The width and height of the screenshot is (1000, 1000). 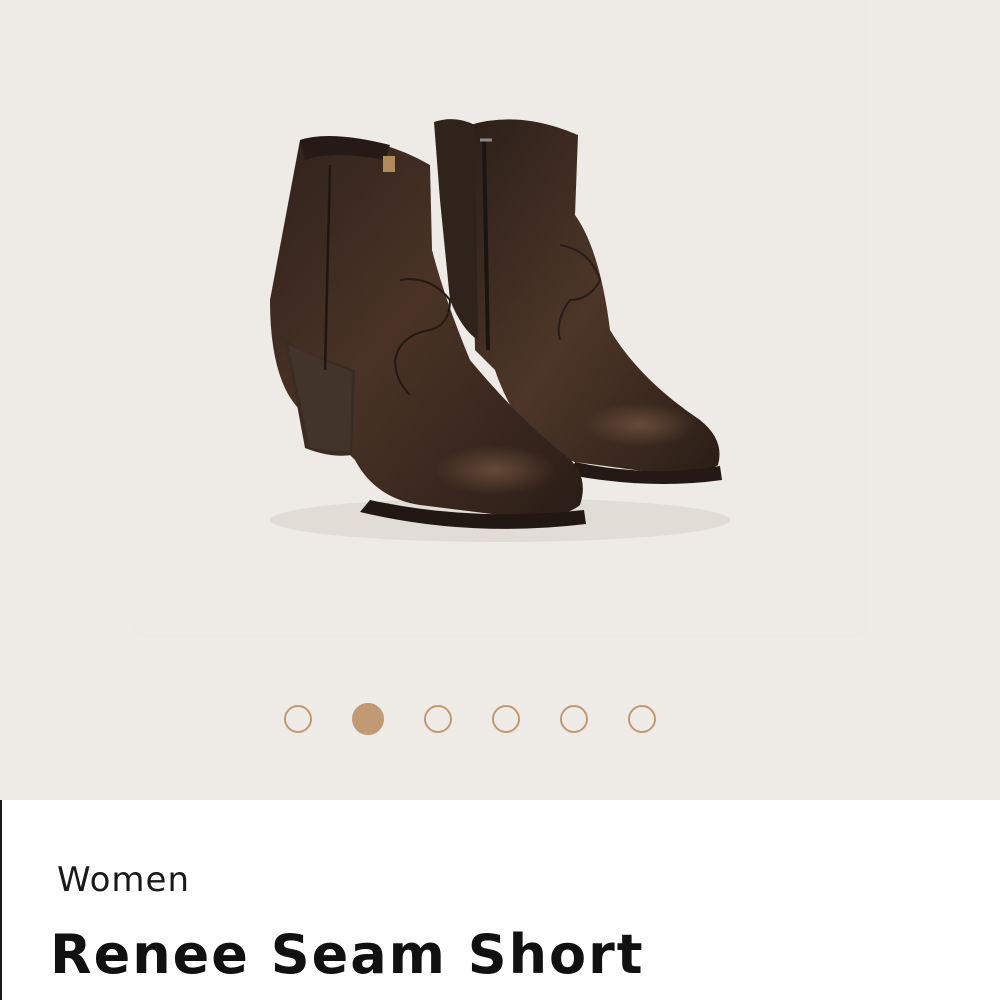 I want to click on image-pagination-dots, so click(x=470, y=720).